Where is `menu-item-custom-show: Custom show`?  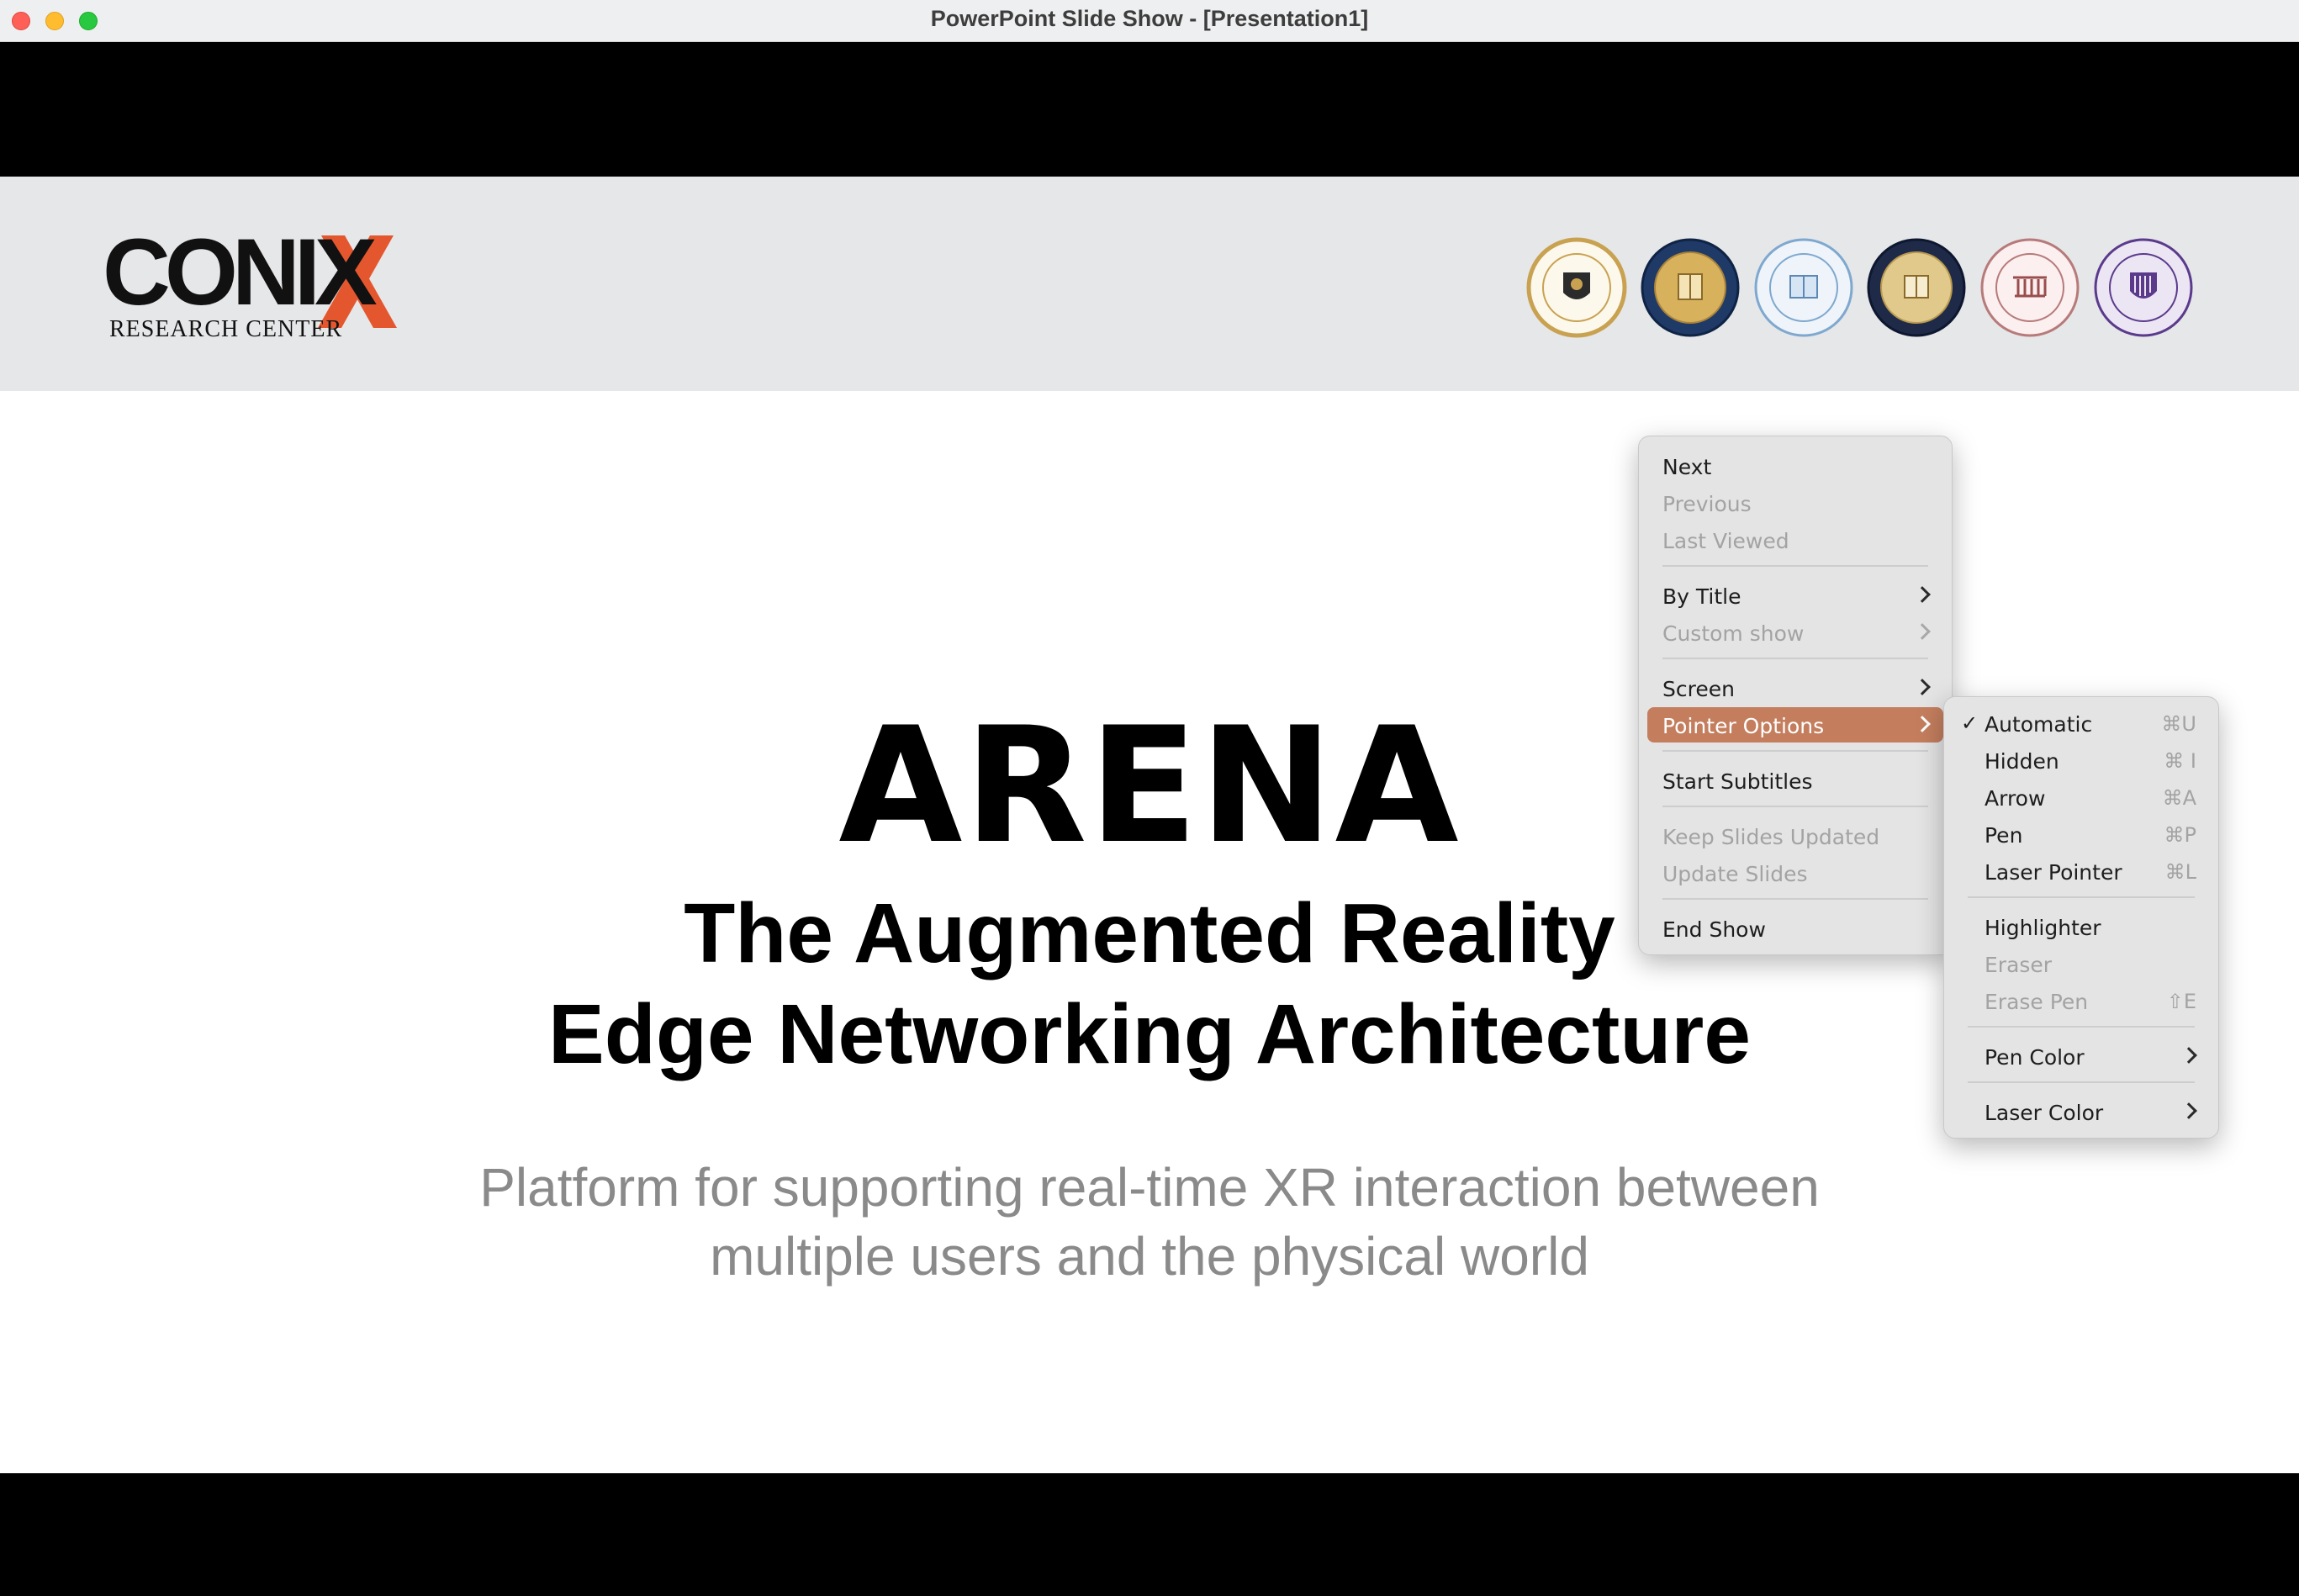 menu-item-custom-show: Custom show is located at coordinates (1795, 632).